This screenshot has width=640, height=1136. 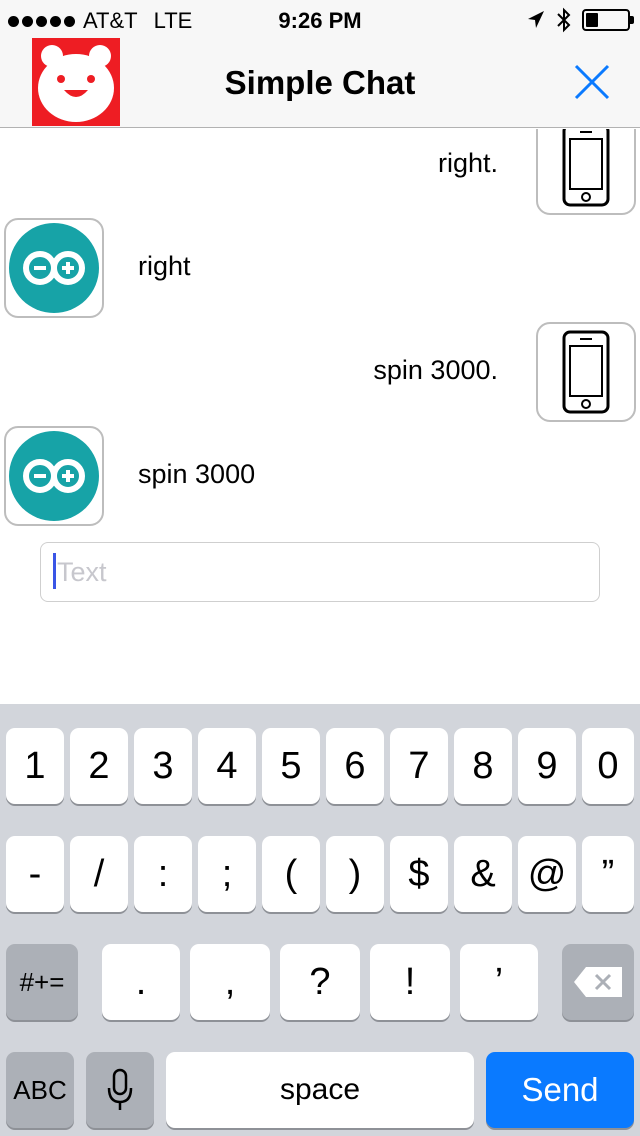 What do you see at coordinates (320, 572) in the screenshot?
I see `message-input` at bounding box center [320, 572].